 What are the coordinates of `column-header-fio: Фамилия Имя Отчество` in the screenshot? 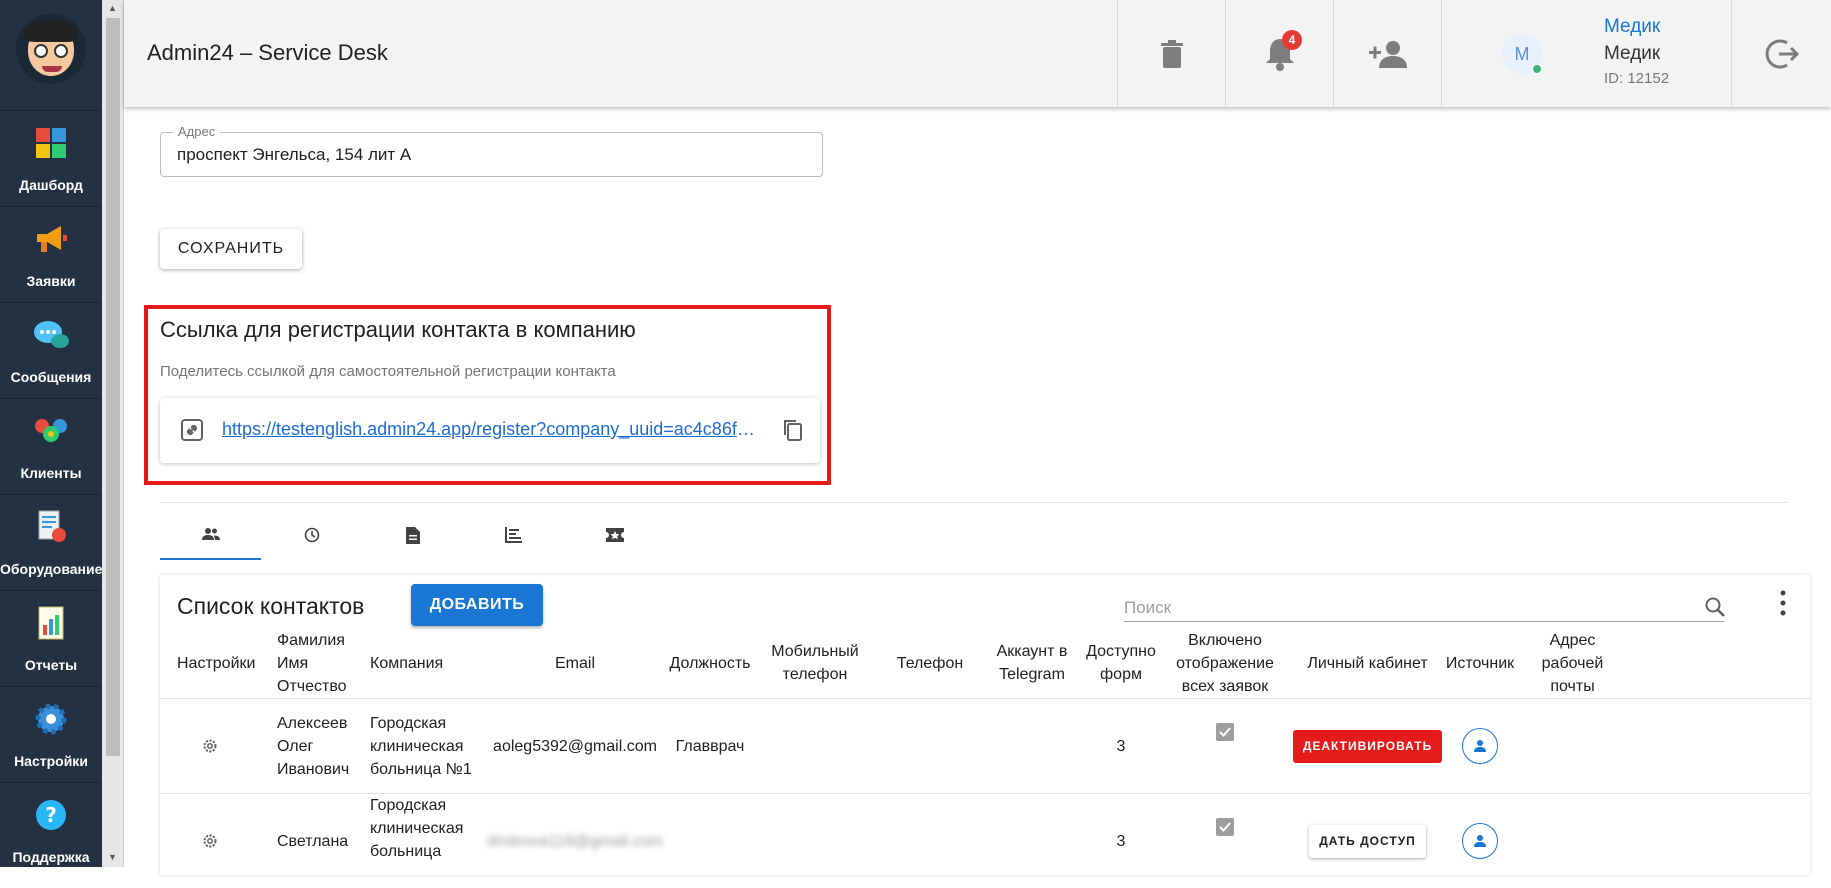 It's located at (312, 663).